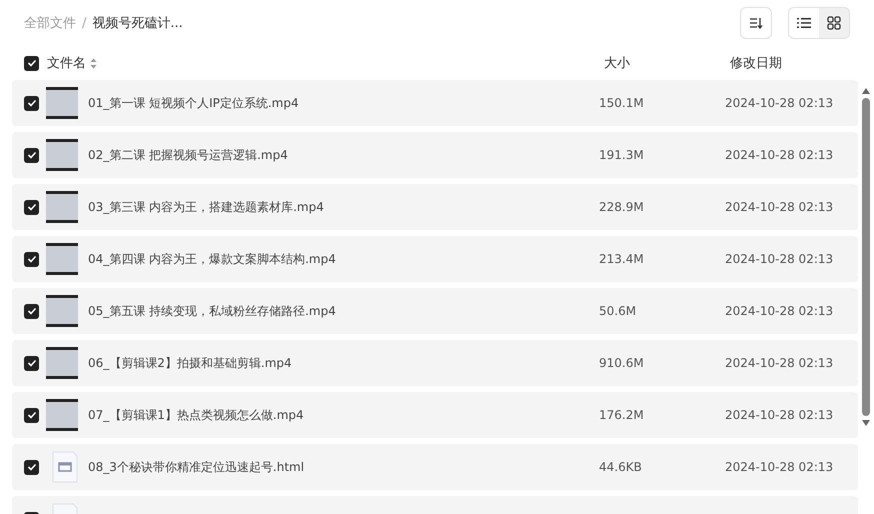  I want to click on file-size: 191.3M, so click(622, 155).